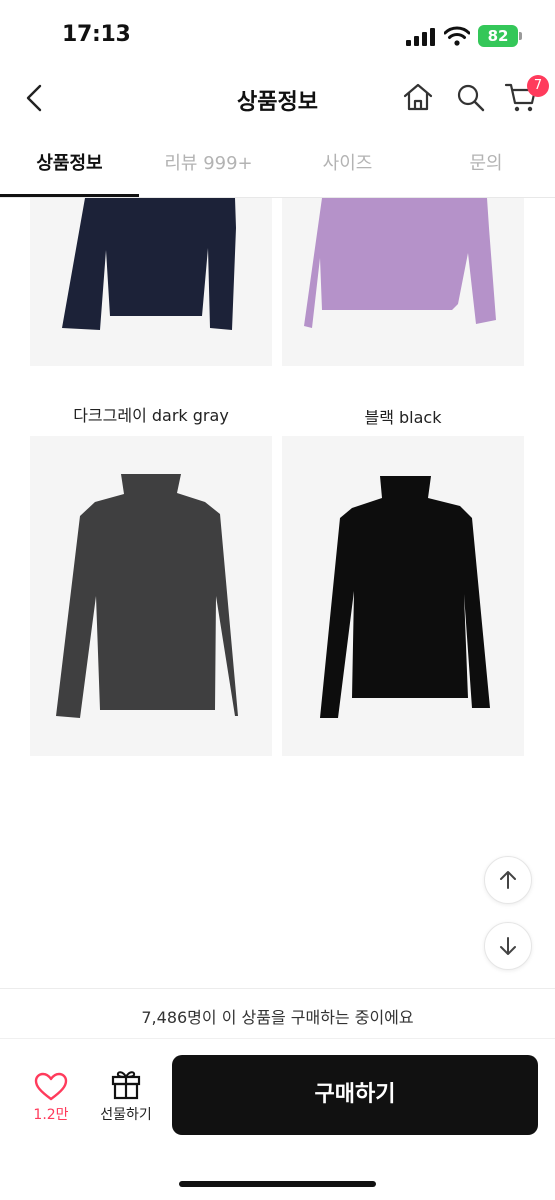 The image size is (555, 1200). Describe the element at coordinates (277, 1184) in the screenshot. I see `home-indicator` at that location.